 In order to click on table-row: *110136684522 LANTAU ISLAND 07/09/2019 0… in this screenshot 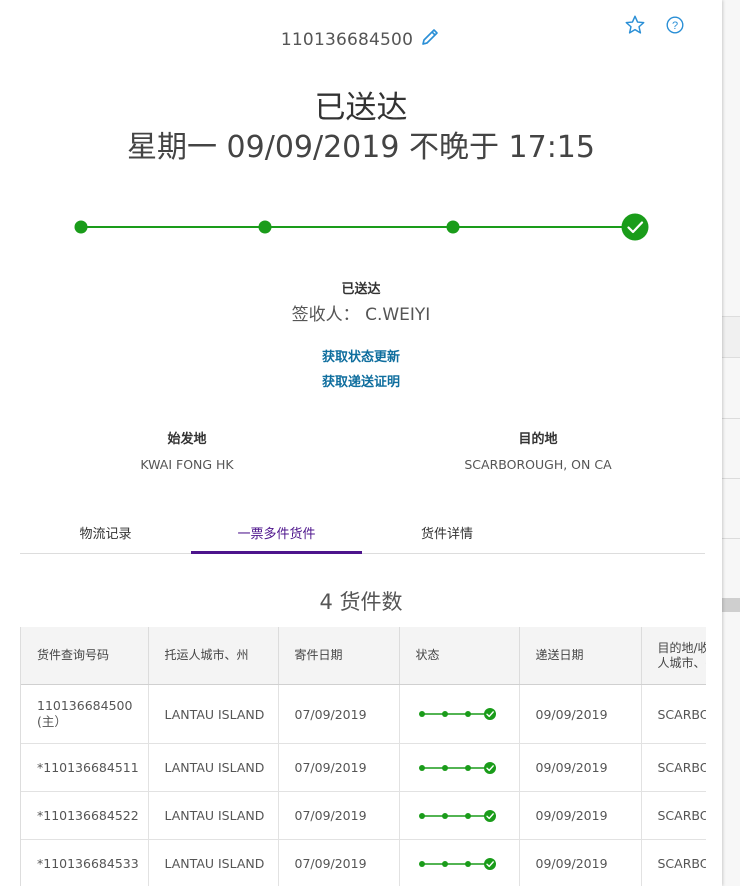, I will do `click(363, 815)`.